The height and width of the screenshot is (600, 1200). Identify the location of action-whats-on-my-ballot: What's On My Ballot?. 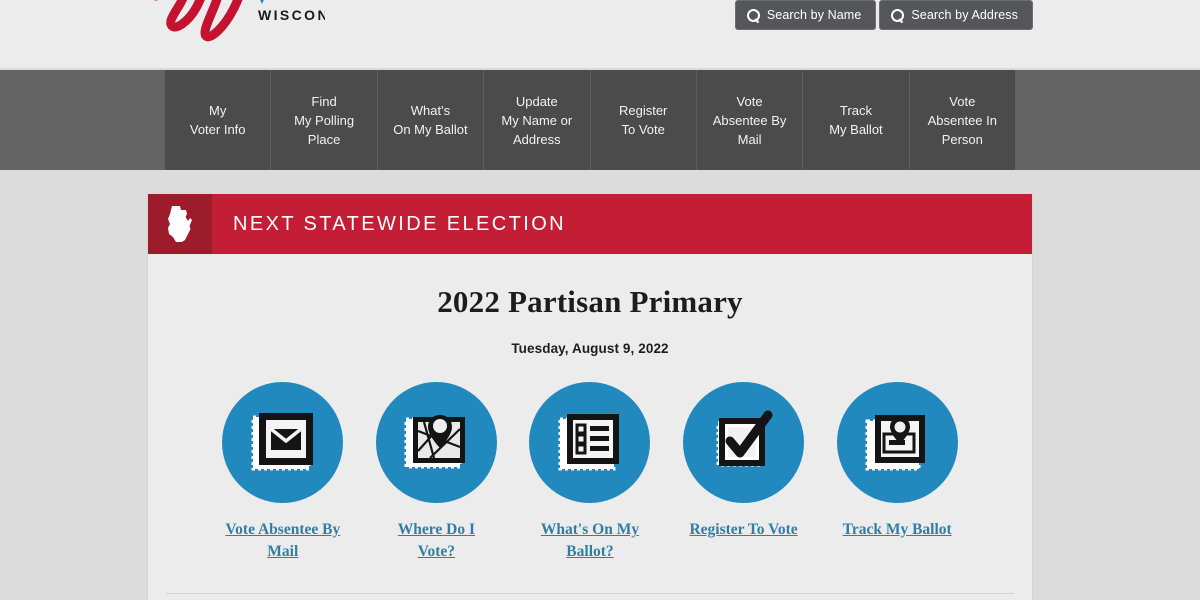
(590, 472).